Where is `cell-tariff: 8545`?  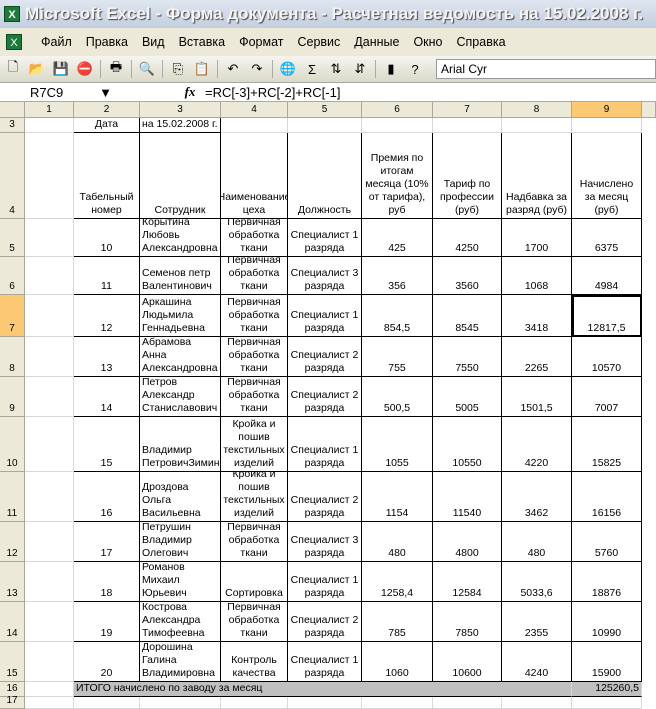
cell-tariff: 8545 is located at coordinates (467, 316).